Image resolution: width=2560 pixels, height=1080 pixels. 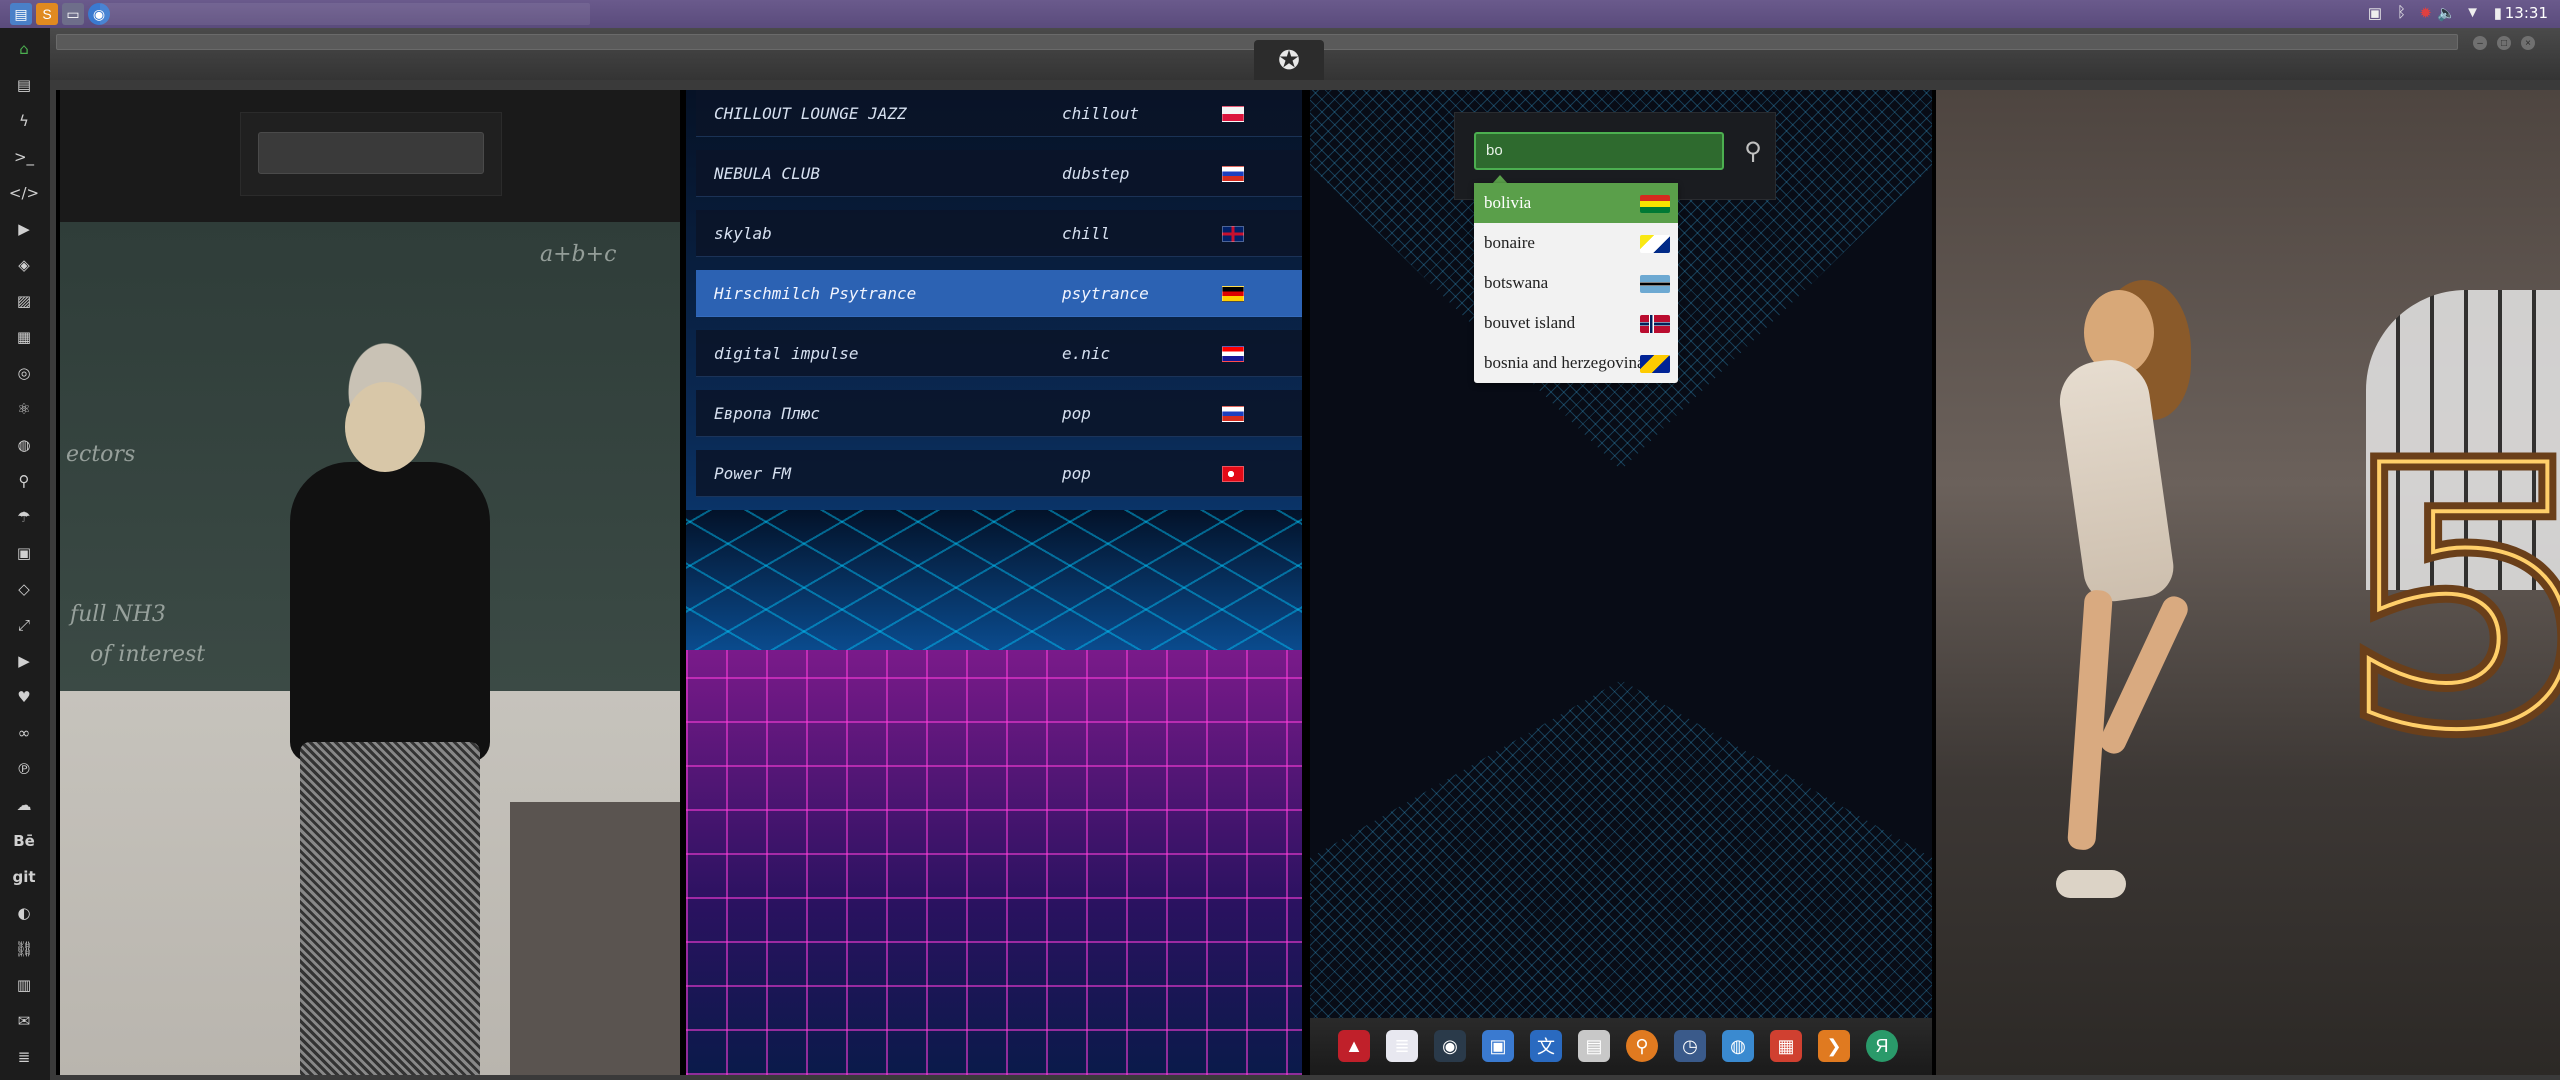 What do you see at coordinates (118, 614) in the screenshot?
I see `chalk-text: full NH3` at bounding box center [118, 614].